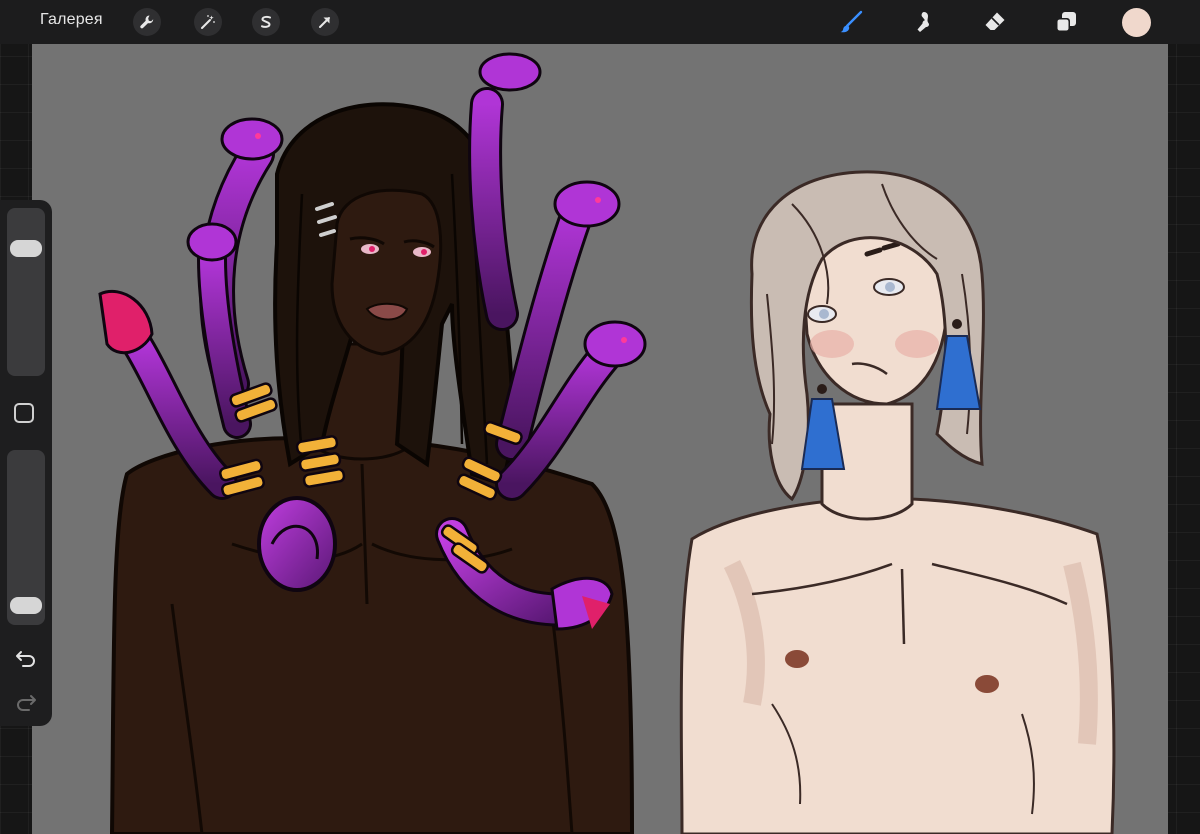 This screenshot has width=1200, height=834. I want to click on actions-button, so click(147, 22).